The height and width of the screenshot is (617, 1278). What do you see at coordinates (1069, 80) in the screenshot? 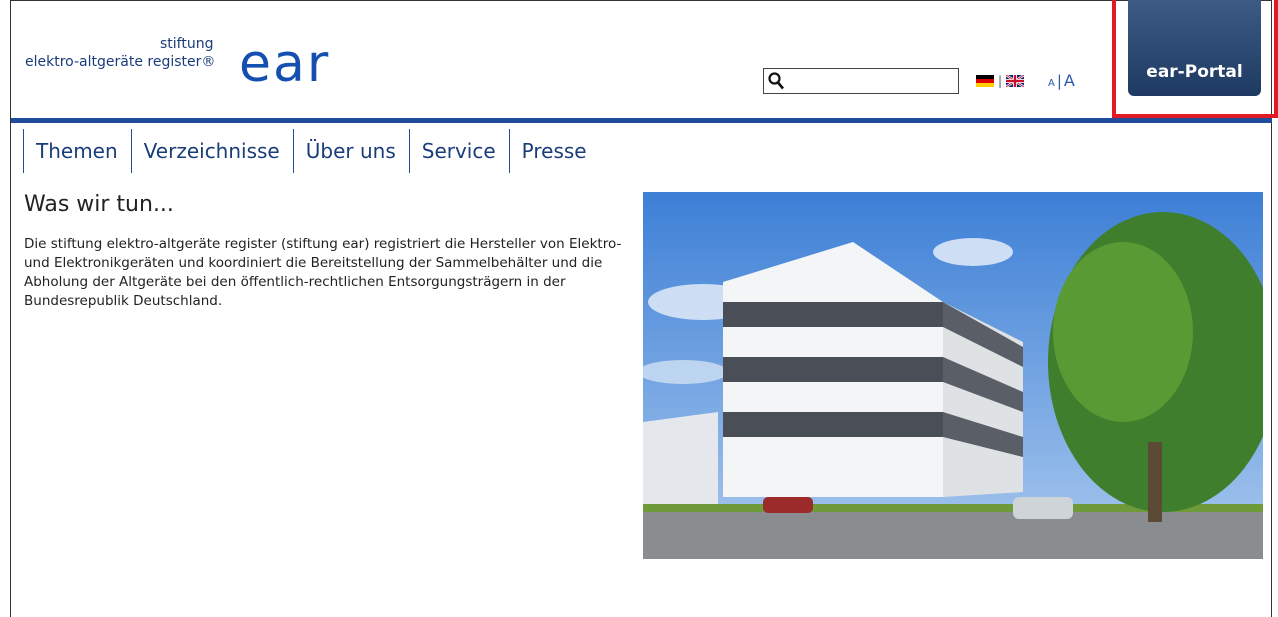
I see `font-size-large-button: A` at bounding box center [1069, 80].